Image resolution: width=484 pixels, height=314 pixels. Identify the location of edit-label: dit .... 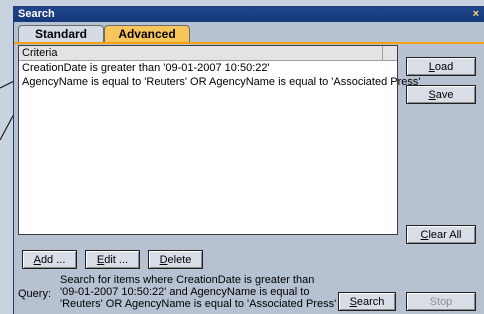
(116, 260).